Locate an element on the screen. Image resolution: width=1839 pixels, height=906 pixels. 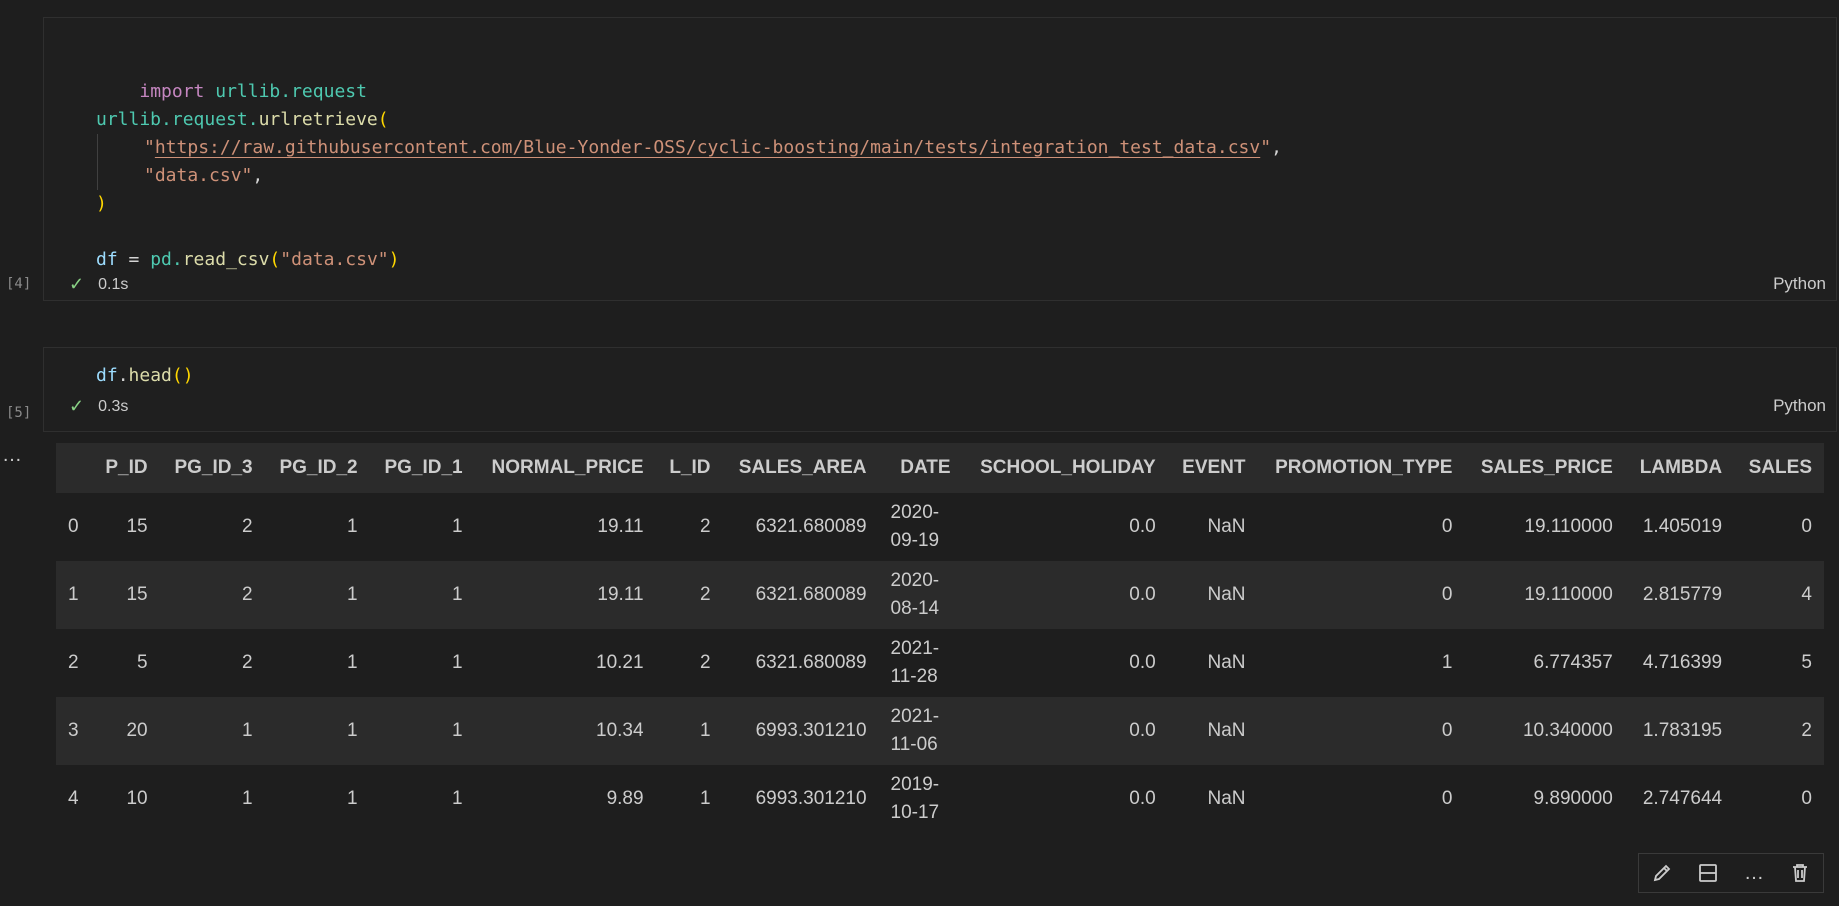
table-cell: 2021- 11-06 is located at coordinates (920, 731).